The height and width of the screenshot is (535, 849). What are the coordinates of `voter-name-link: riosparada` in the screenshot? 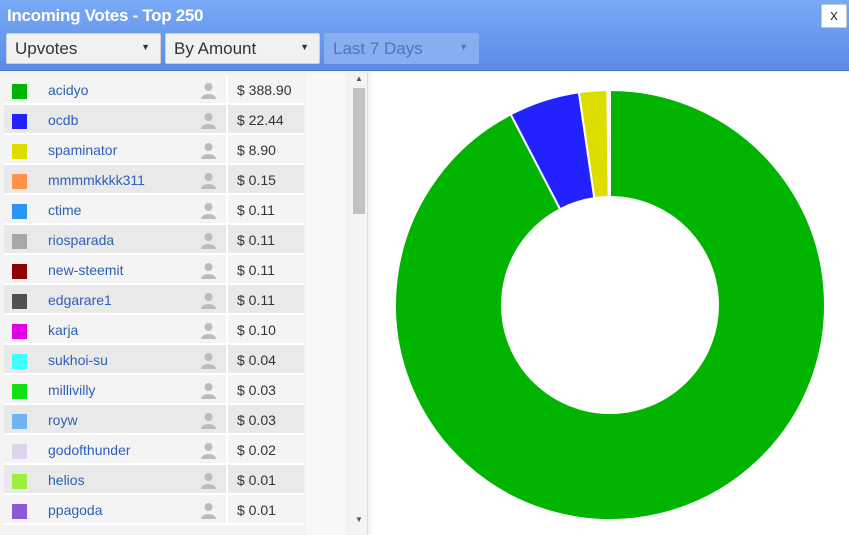 It's located at (81, 240).